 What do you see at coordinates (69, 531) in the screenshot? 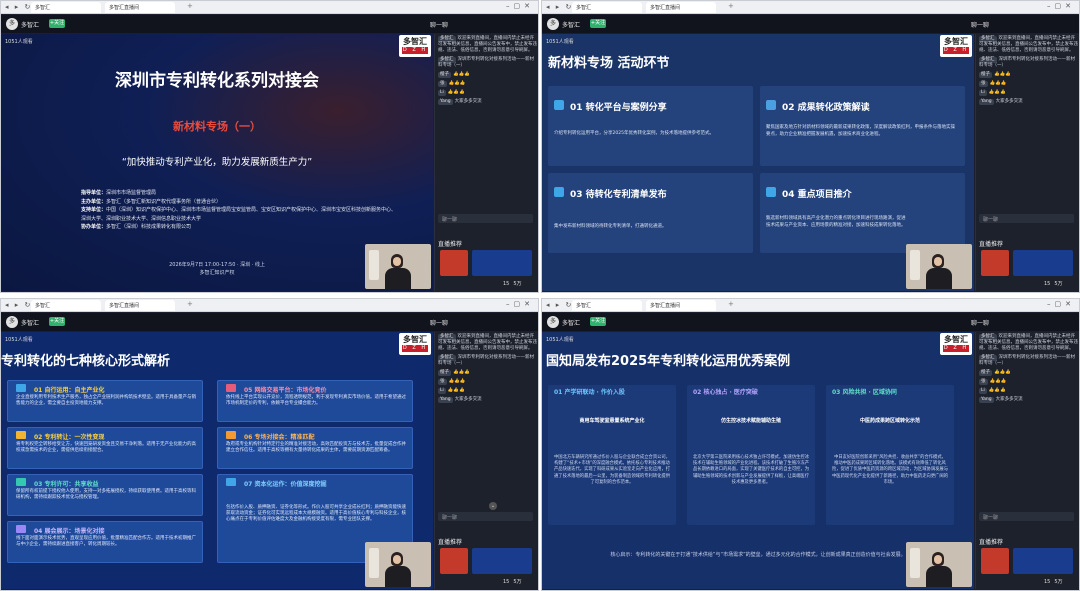
I see `form-title: 04 展会展示：场景化对接` at bounding box center [69, 531].